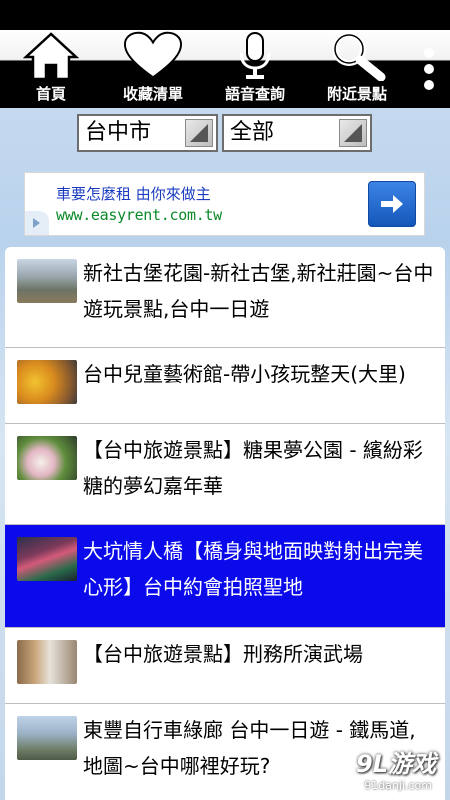 This screenshot has height=800, width=450. What do you see at coordinates (37, 223) in the screenshot?
I see `ad-choices-icon` at bounding box center [37, 223].